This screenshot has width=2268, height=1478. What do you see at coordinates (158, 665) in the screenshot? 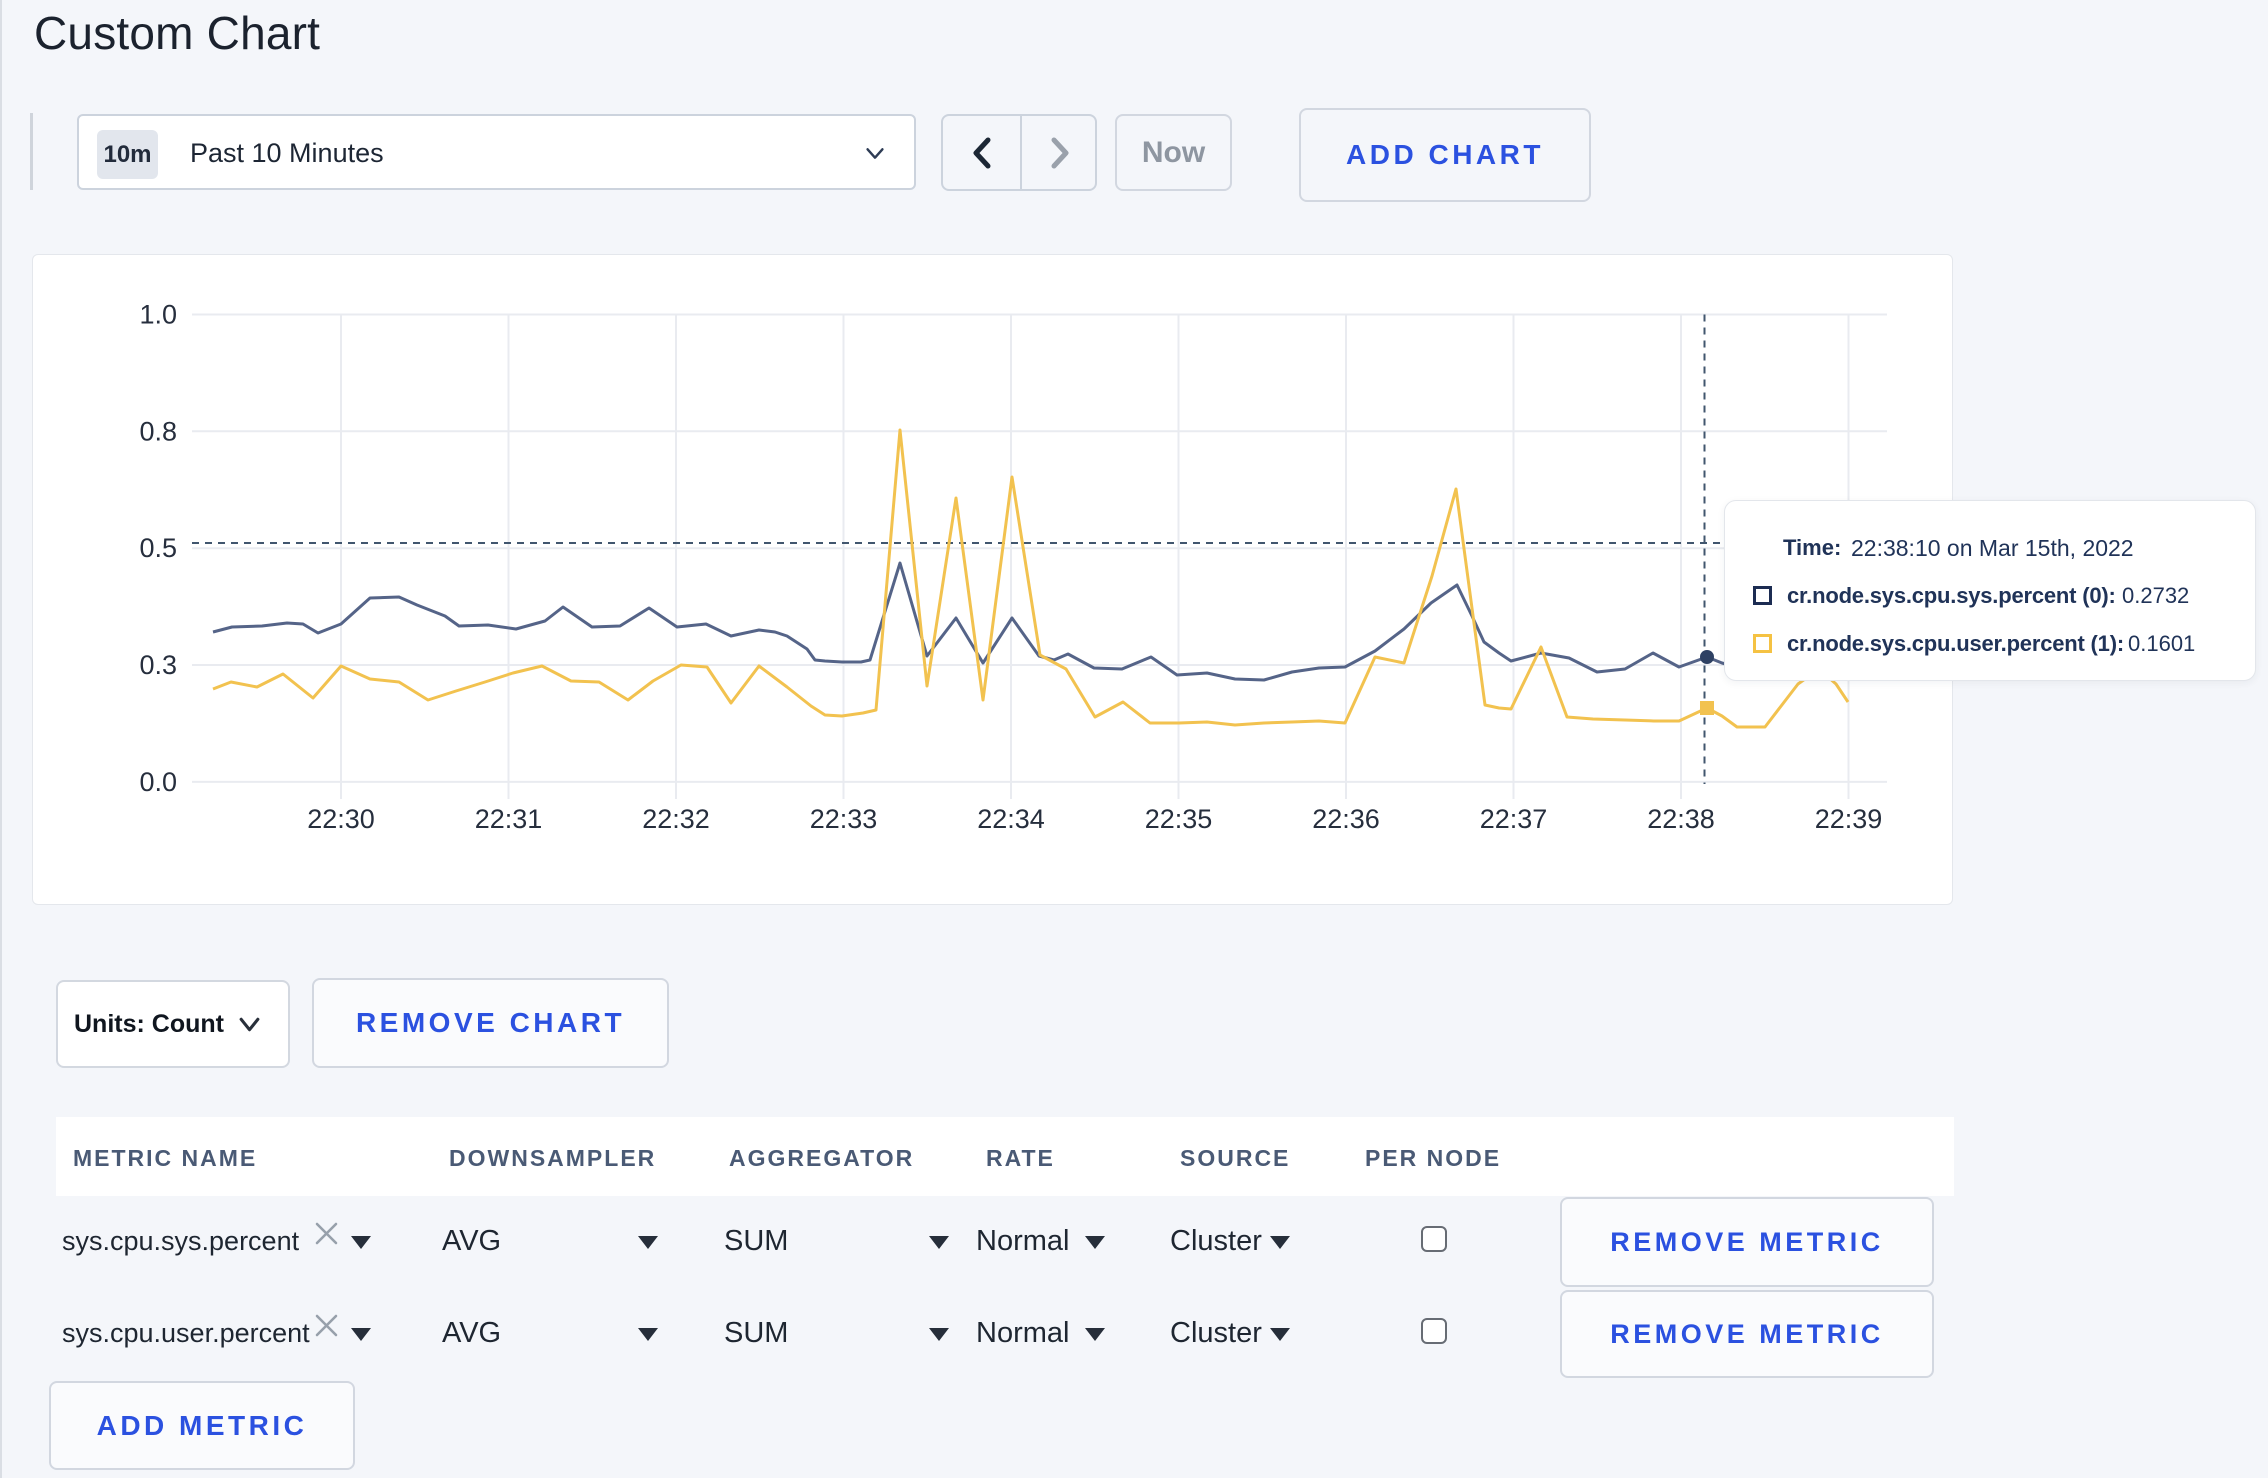
I see `svg-text: 0.3` at bounding box center [158, 665].